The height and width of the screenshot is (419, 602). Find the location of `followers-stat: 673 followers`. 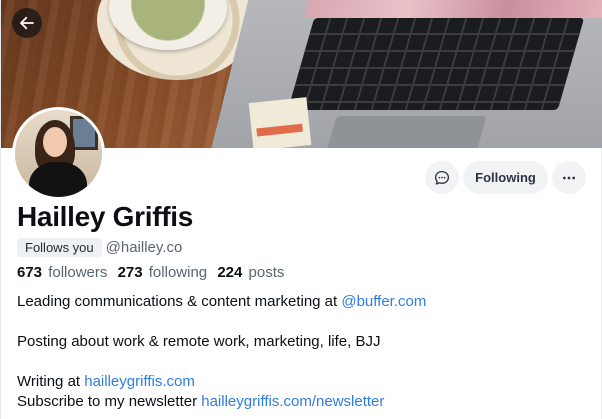

followers-stat: 673 followers is located at coordinates (65, 272).